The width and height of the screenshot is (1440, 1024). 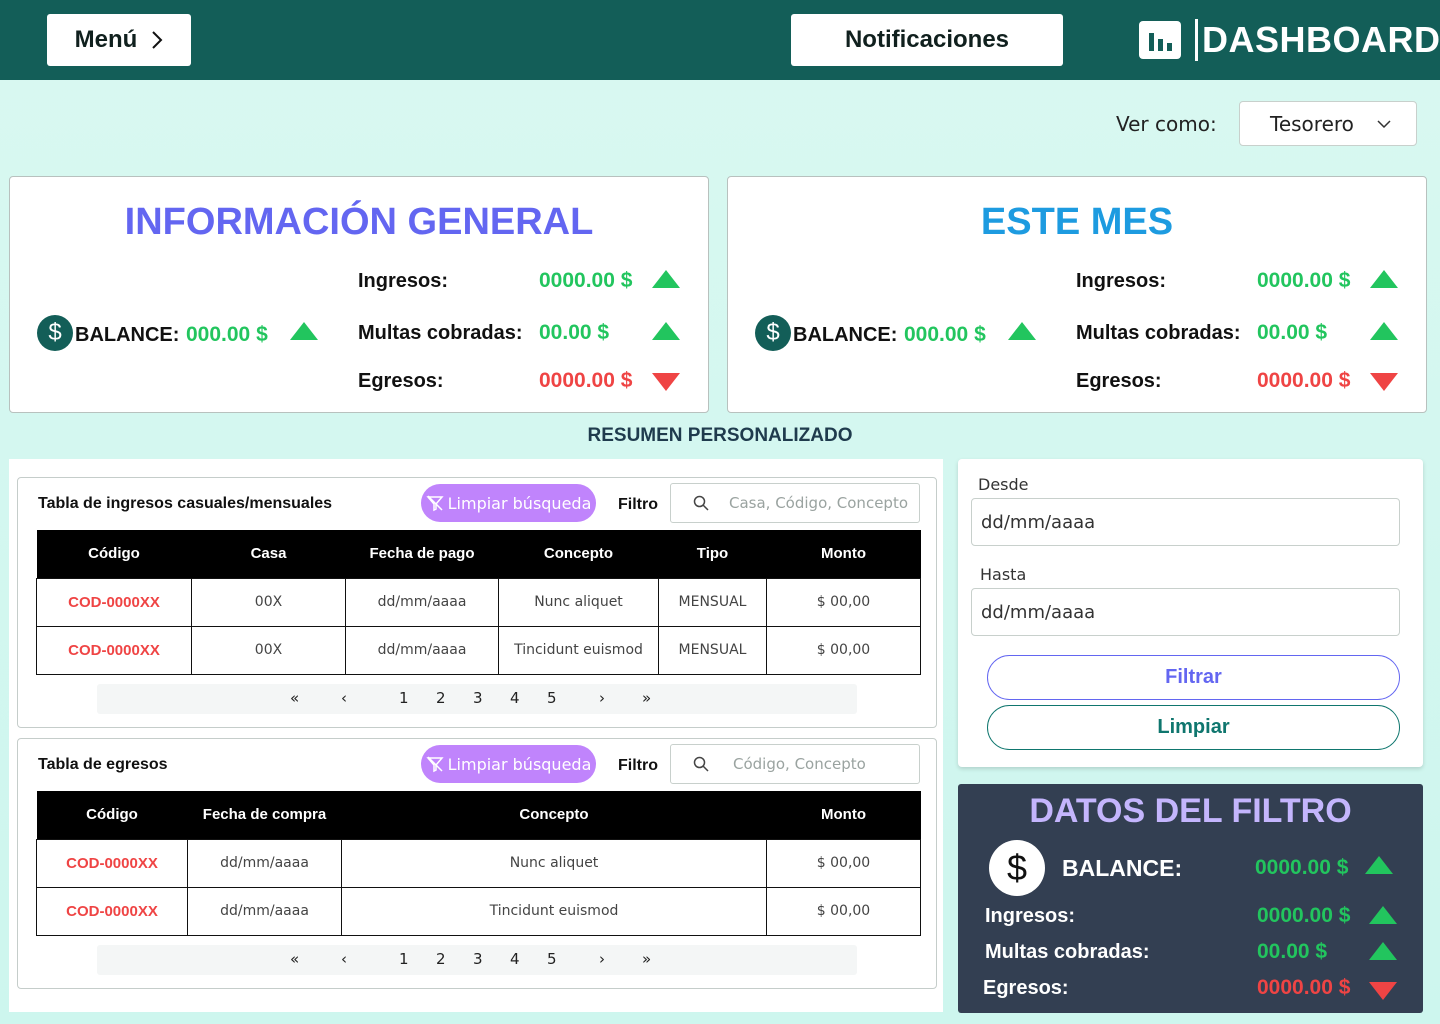 I want to click on chevron-down-icon, so click(x=1384, y=124).